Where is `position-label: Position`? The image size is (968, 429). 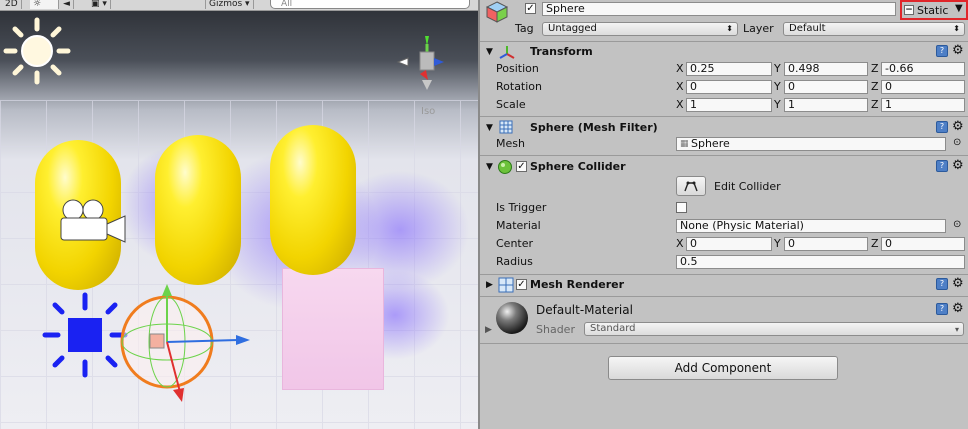 position-label: Position is located at coordinates (517, 68).